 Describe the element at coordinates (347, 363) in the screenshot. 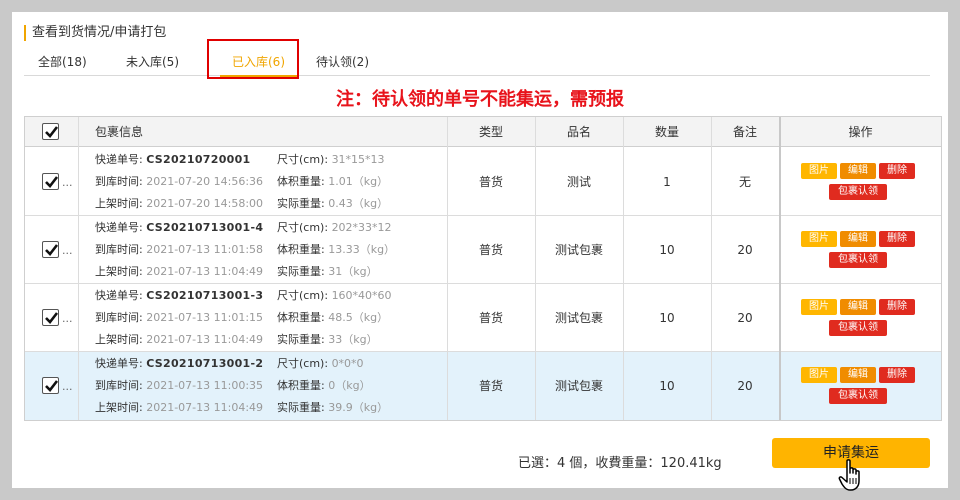

I see `size-value: 0*0*0` at that location.